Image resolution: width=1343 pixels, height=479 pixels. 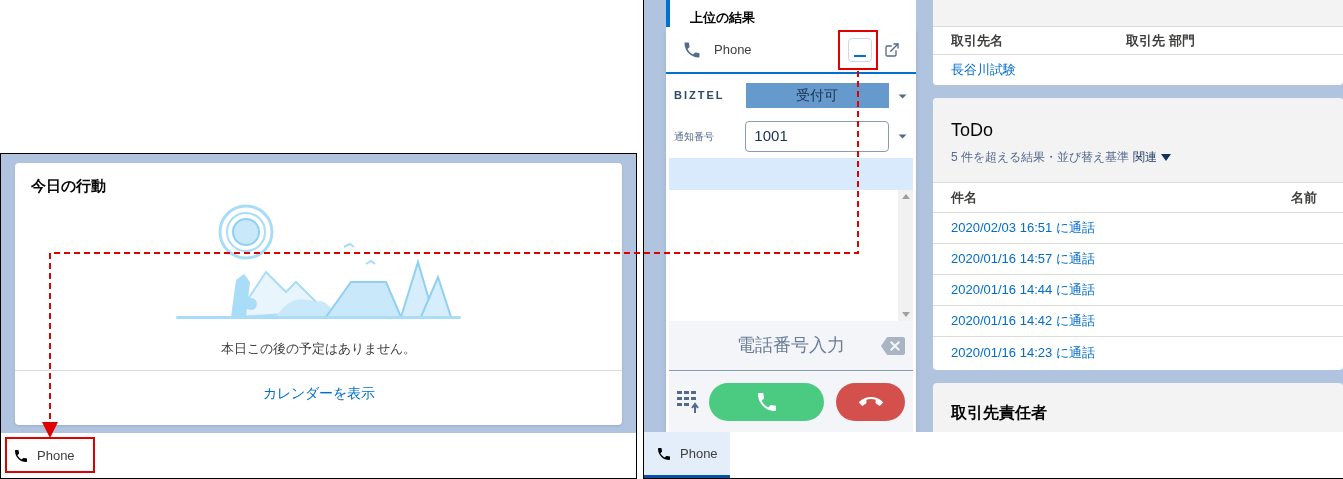 I want to click on account-link: 長谷川試験, so click(x=983, y=70).